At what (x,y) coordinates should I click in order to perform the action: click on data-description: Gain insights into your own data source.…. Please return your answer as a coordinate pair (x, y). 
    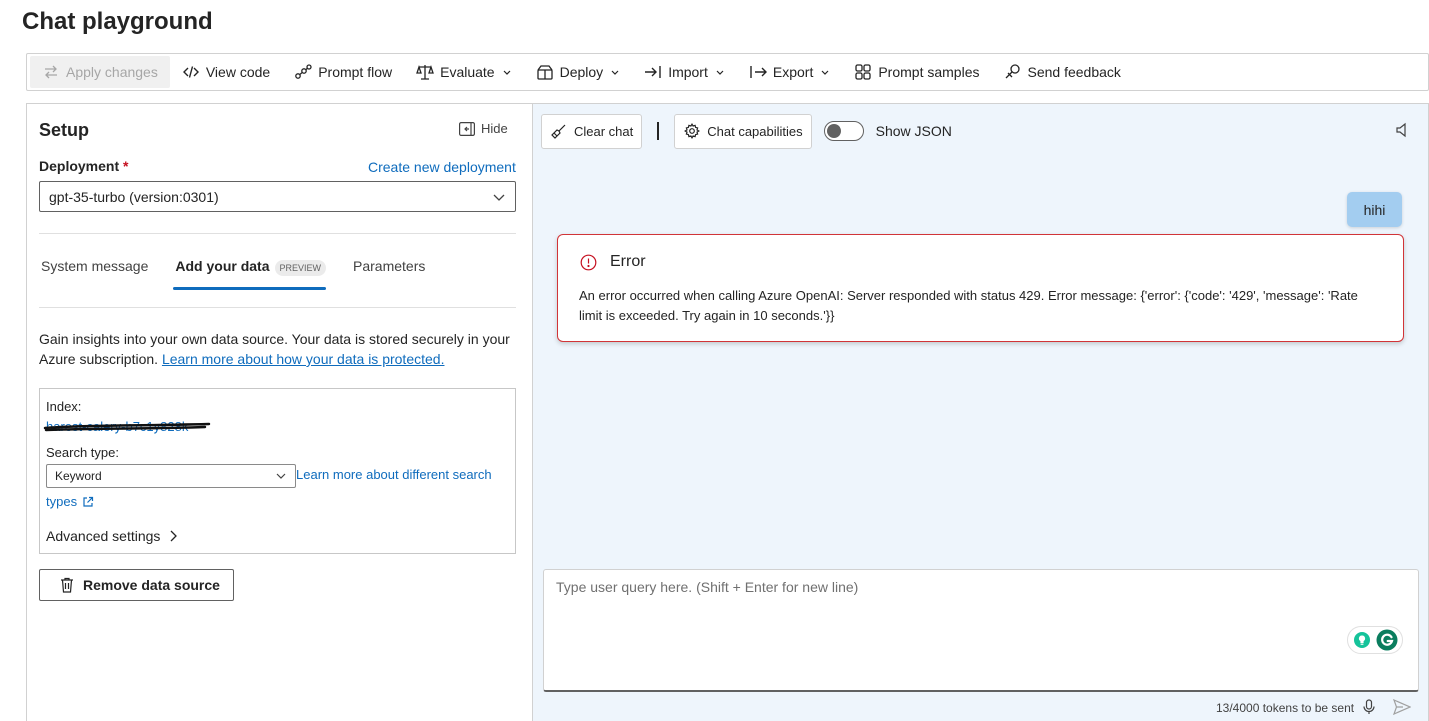
    Looking at the image, I should click on (279, 349).